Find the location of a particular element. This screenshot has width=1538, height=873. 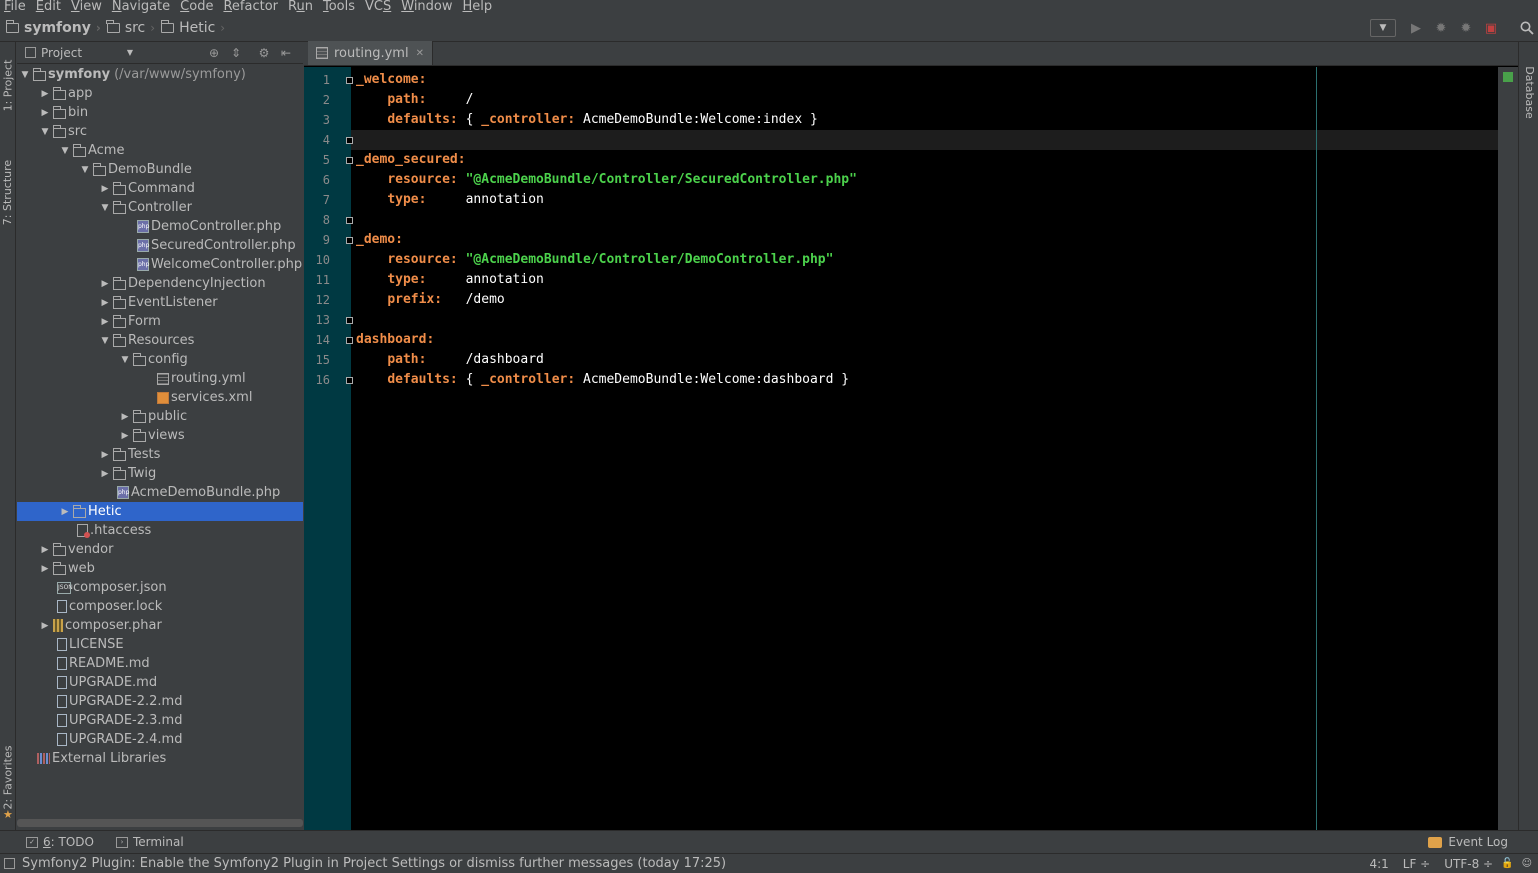

menu-item-run: Run is located at coordinates (301, 6).